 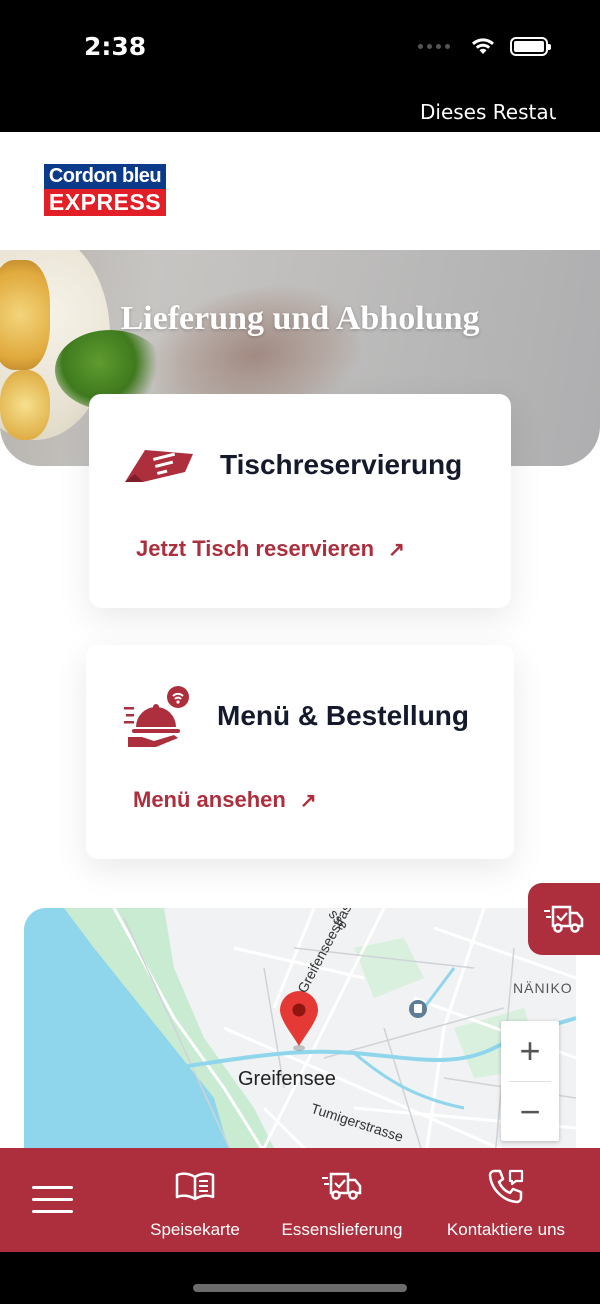 I want to click on nav-item-essenslieferung: Essenslieferung, so click(x=342, y=1203).